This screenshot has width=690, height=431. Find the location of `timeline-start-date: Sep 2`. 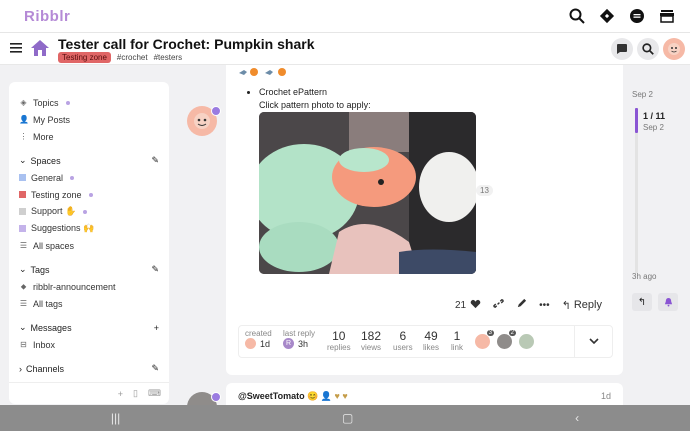

timeline-start-date: Sep 2 is located at coordinates (642, 94).